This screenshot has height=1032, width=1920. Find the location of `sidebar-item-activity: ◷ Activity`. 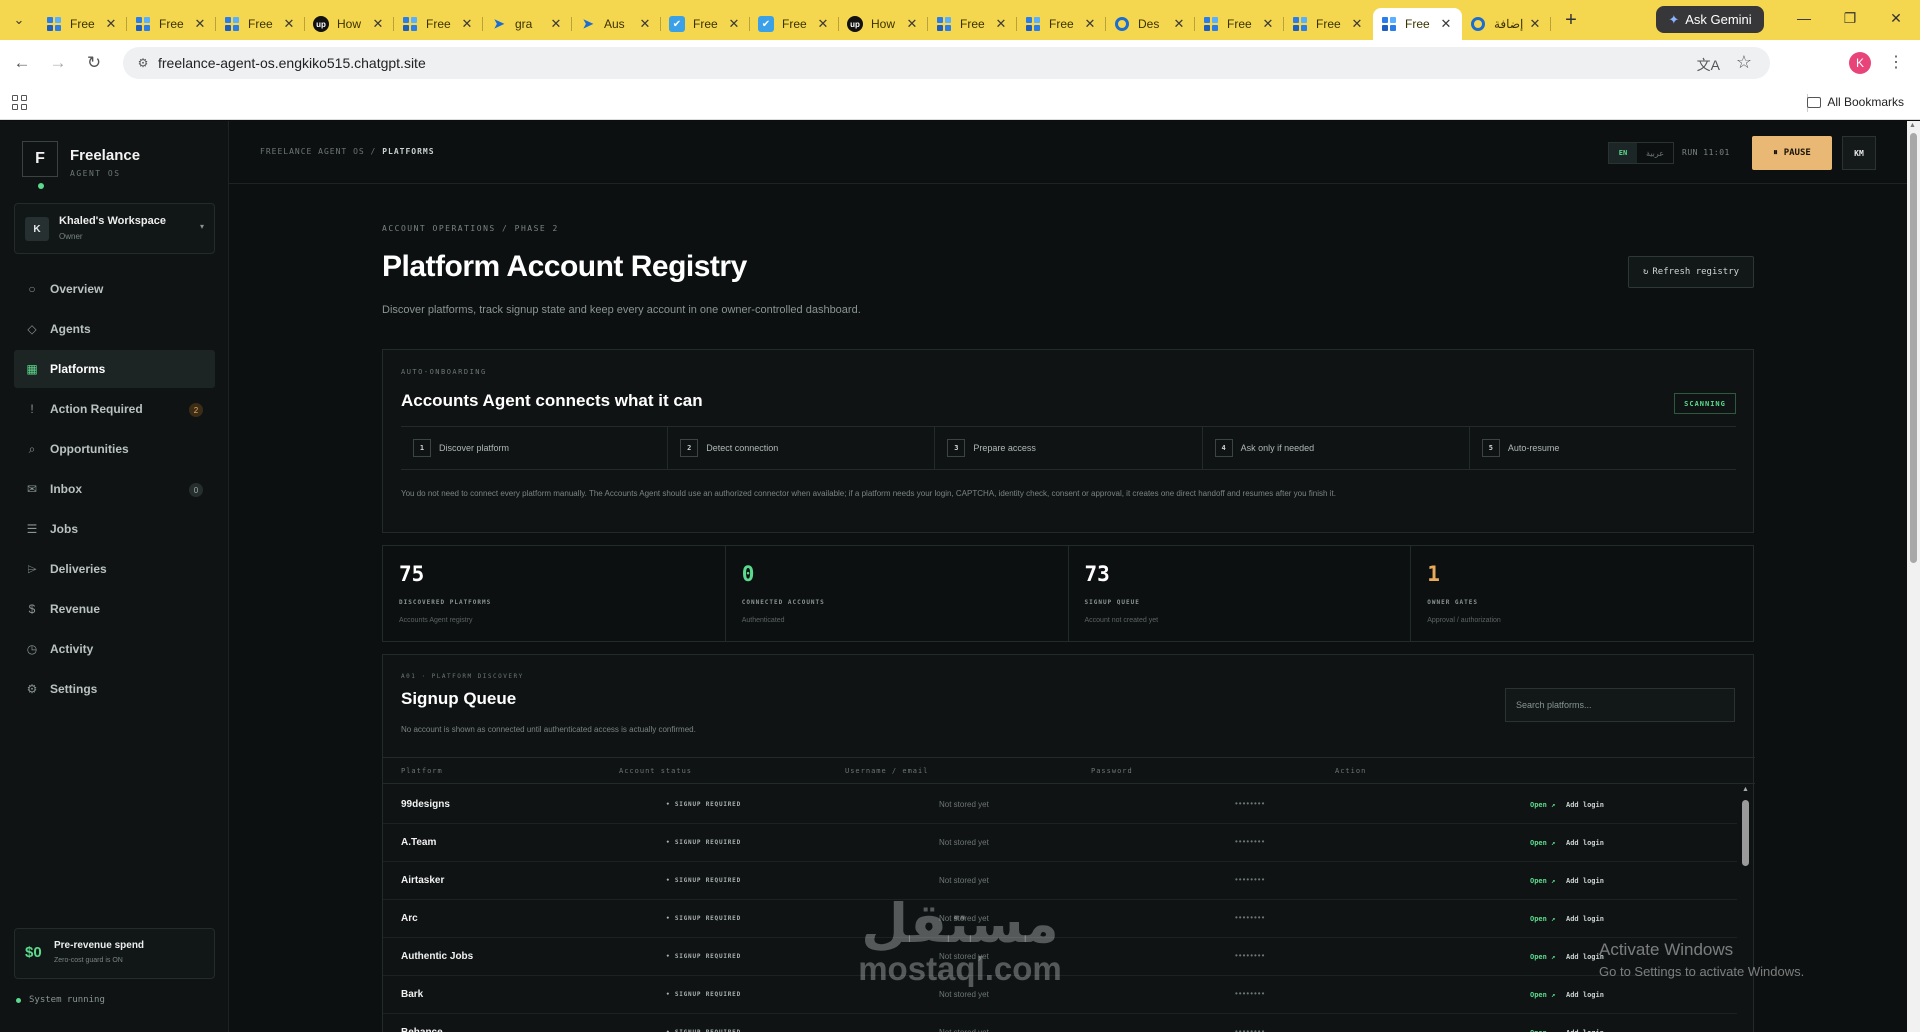

sidebar-item-activity: ◷ Activity is located at coordinates (114, 649).